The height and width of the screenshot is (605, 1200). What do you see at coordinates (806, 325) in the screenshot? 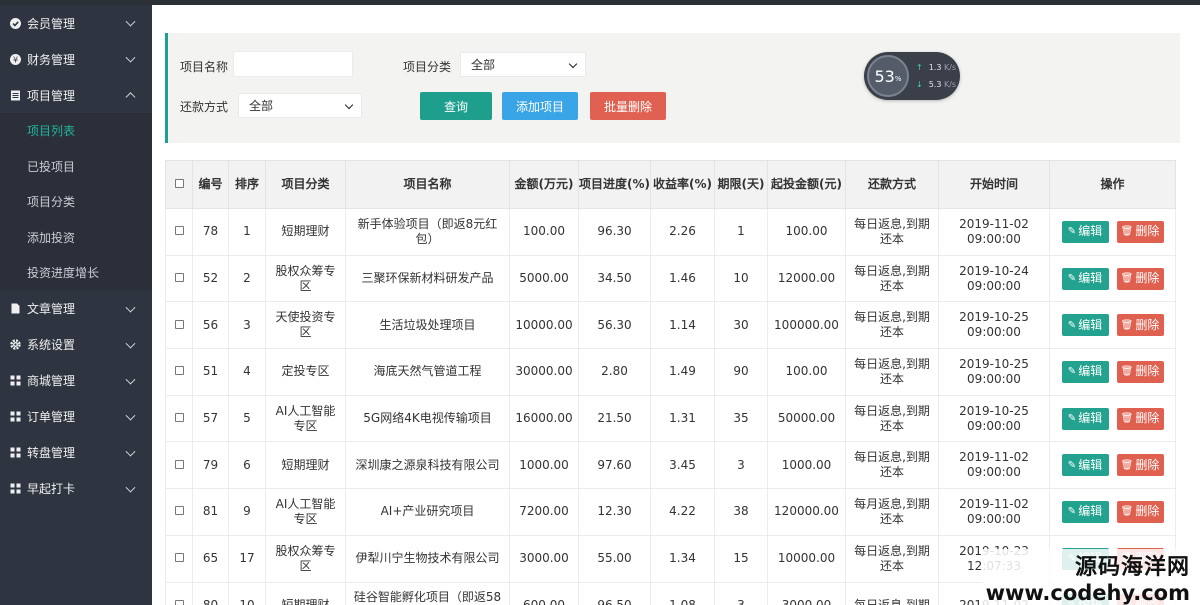
I see `cell-min-invest: 100000.00` at bounding box center [806, 325].